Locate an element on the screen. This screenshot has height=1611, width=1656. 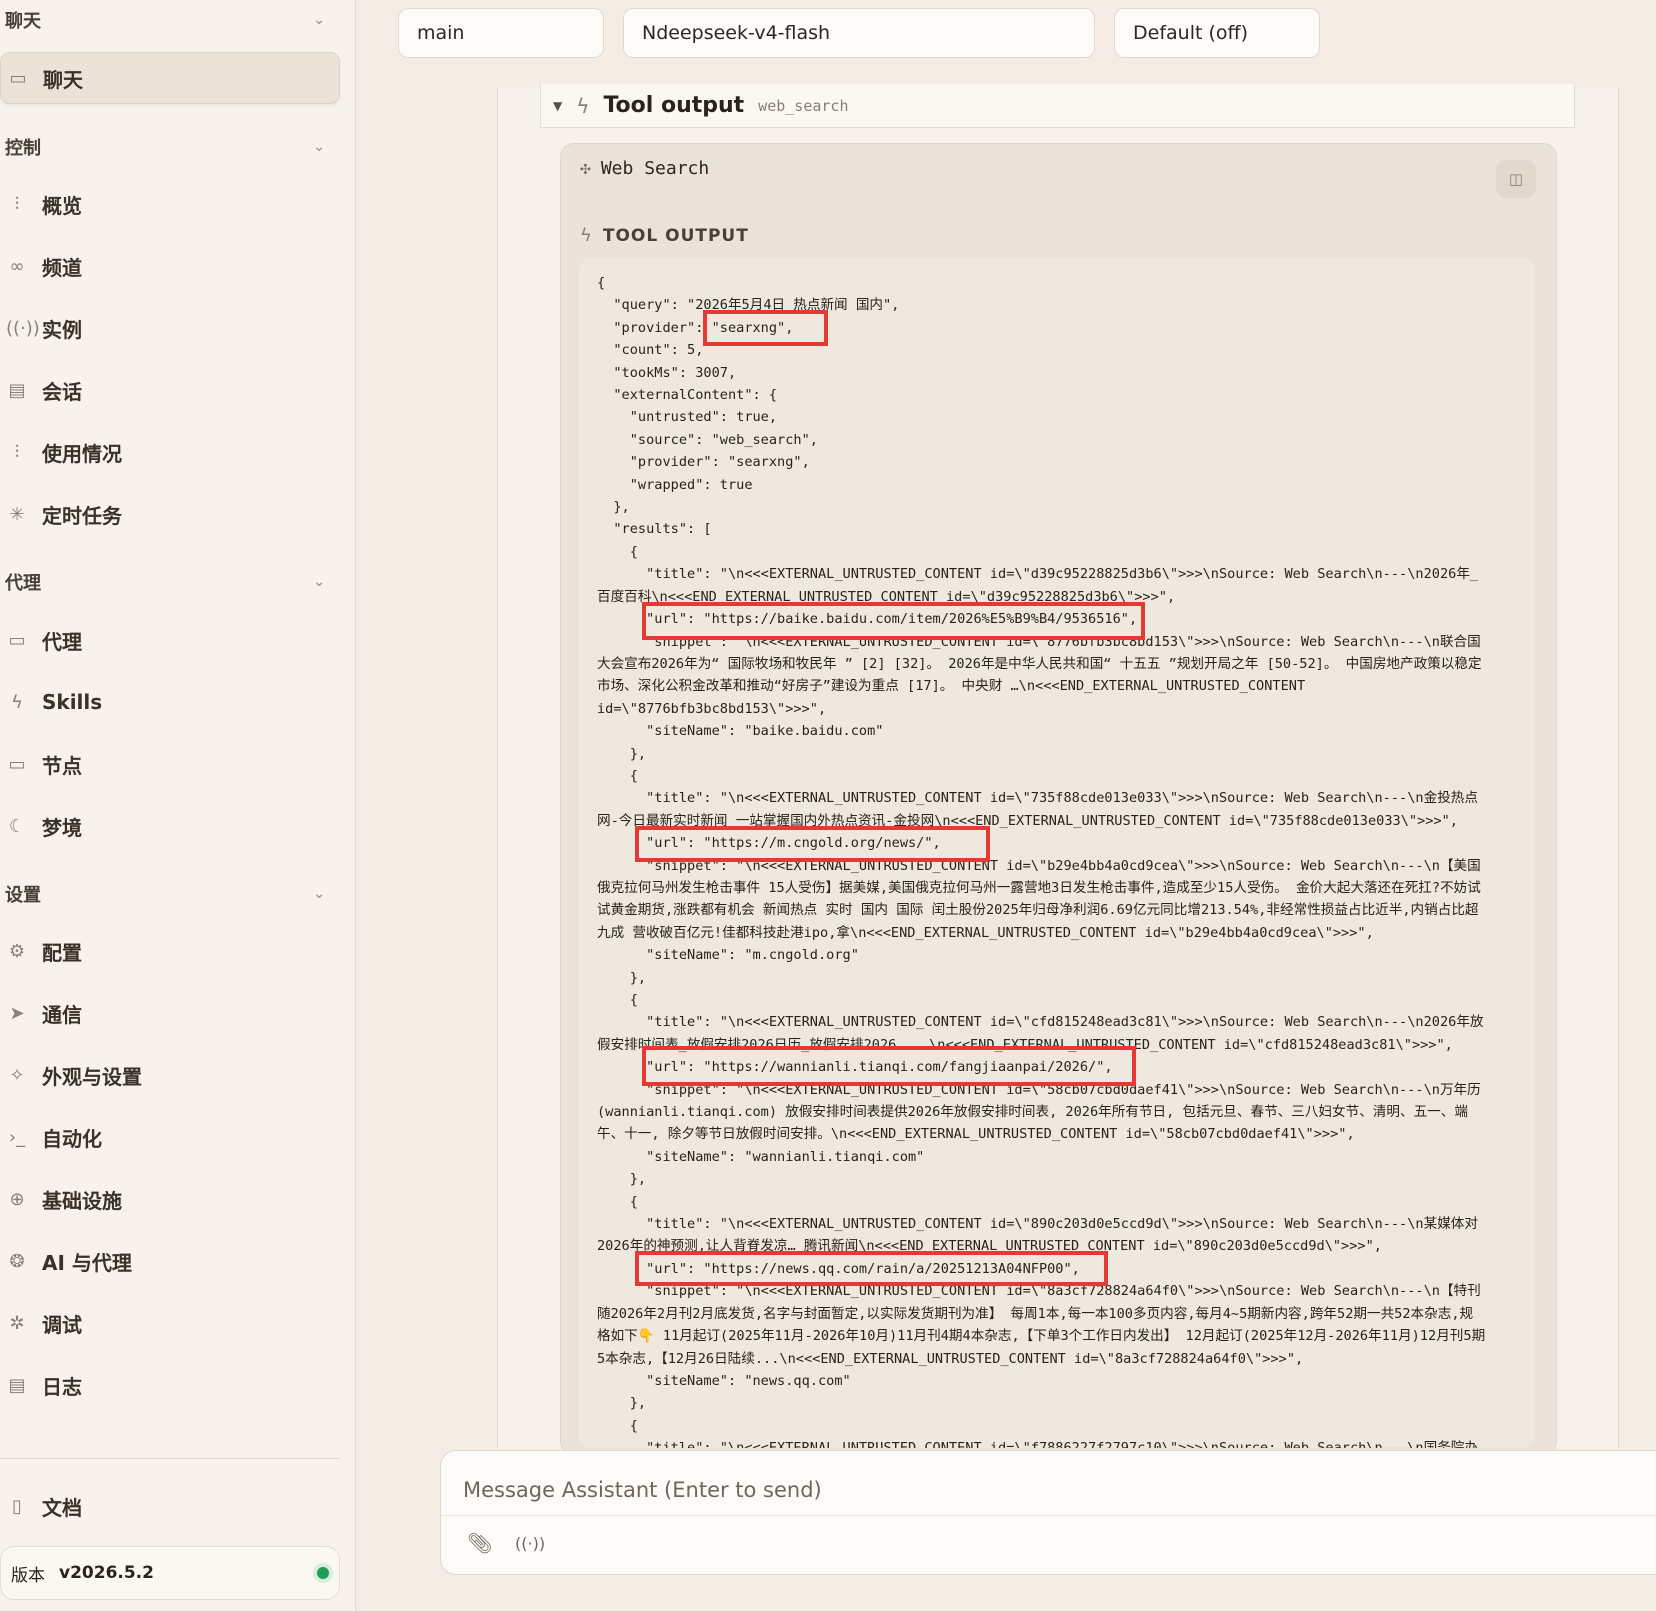
sidebar-item-label: 日志 is located at coordinates (62, 1386).